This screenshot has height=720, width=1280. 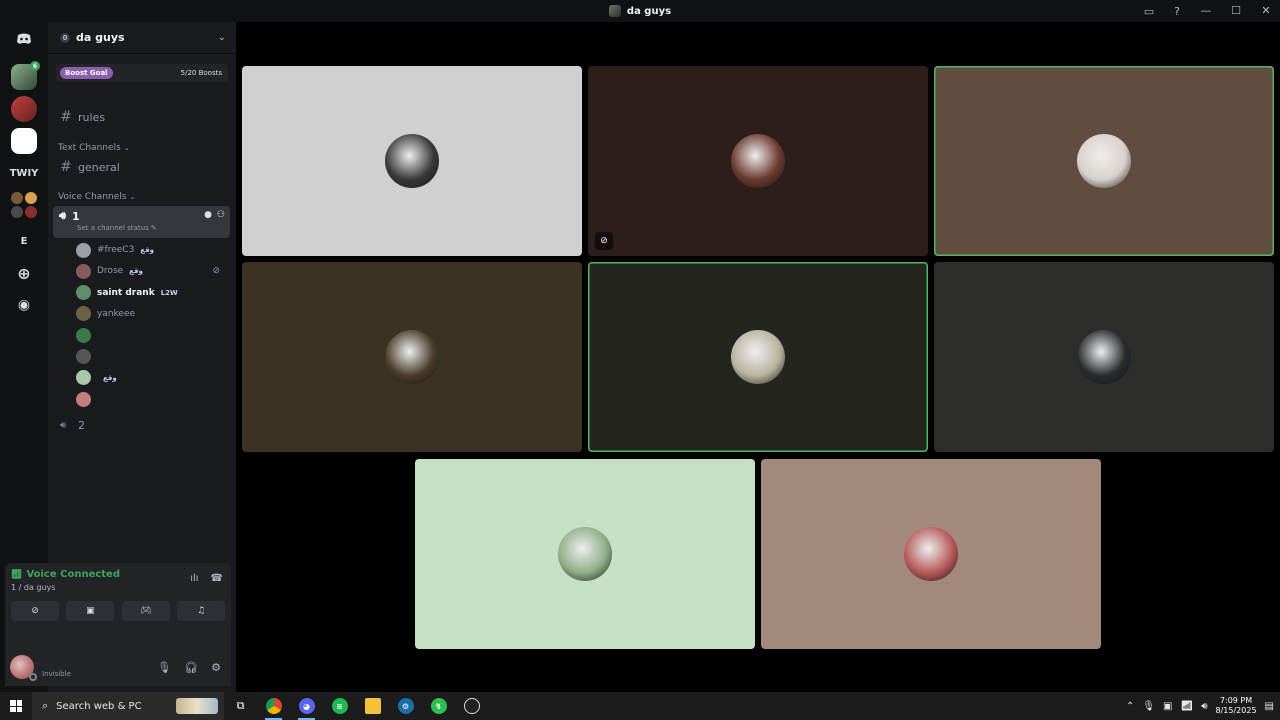 What do you see at coordinates (142, 38) in the screenshot?
I see `guild-header: 0 da guys ⌄` at bounding box center [142, 38].